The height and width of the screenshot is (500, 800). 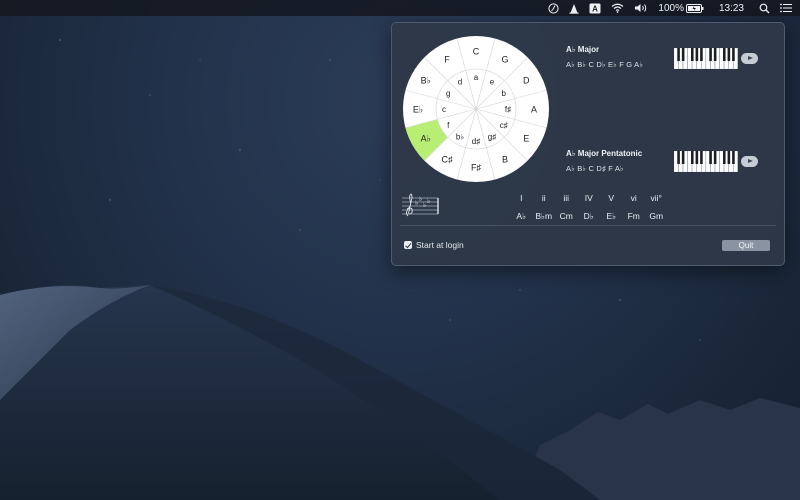 I want to click on search-icon, so click(x=764, y=8).